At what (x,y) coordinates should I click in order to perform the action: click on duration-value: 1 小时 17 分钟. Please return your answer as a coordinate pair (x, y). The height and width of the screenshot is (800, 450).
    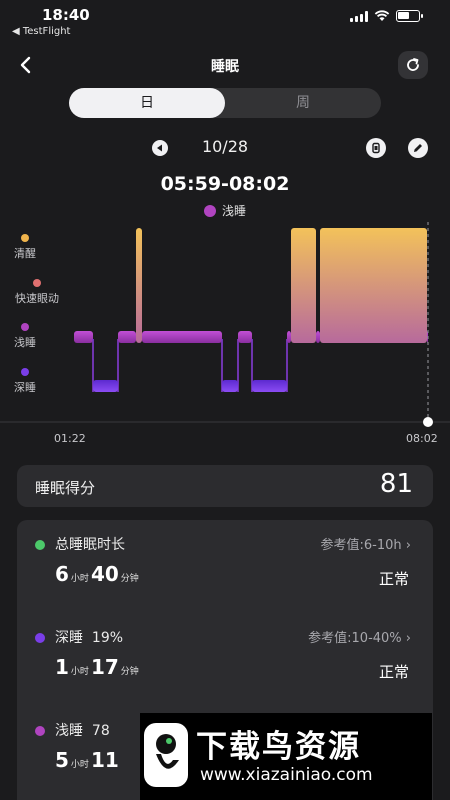
    Looking at the image, I should click on (97, 667).